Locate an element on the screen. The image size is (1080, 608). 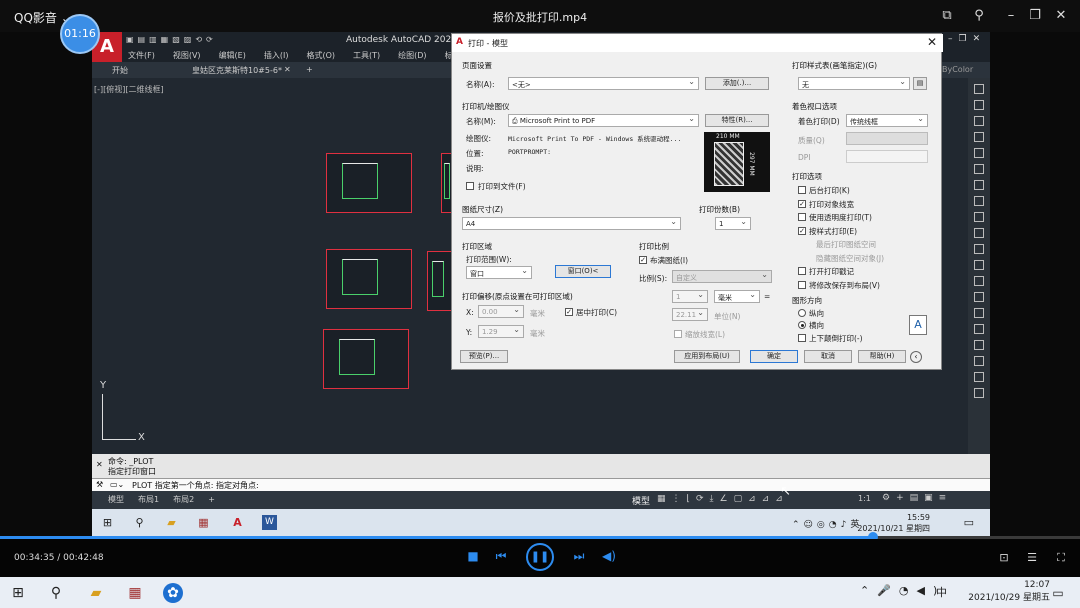
fullscreen-icon: ⛶ is located at coordinates (1061, 558).